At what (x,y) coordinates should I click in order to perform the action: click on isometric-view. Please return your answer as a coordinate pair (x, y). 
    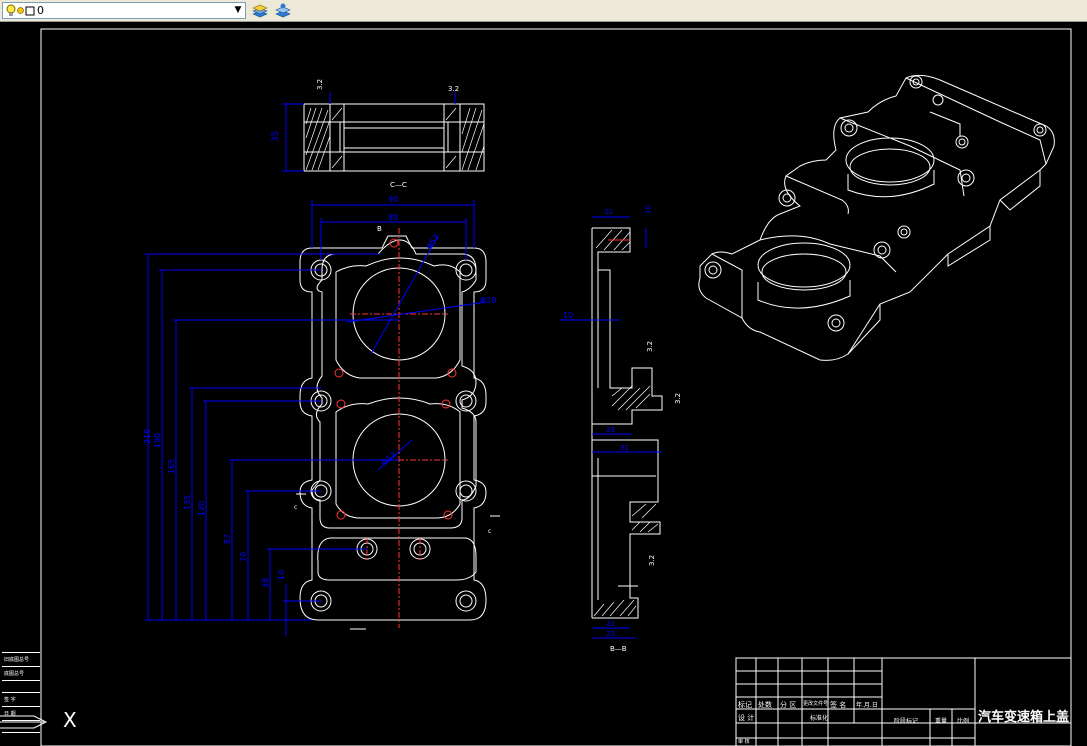
    Looking at the image, I should click on (876, 217).